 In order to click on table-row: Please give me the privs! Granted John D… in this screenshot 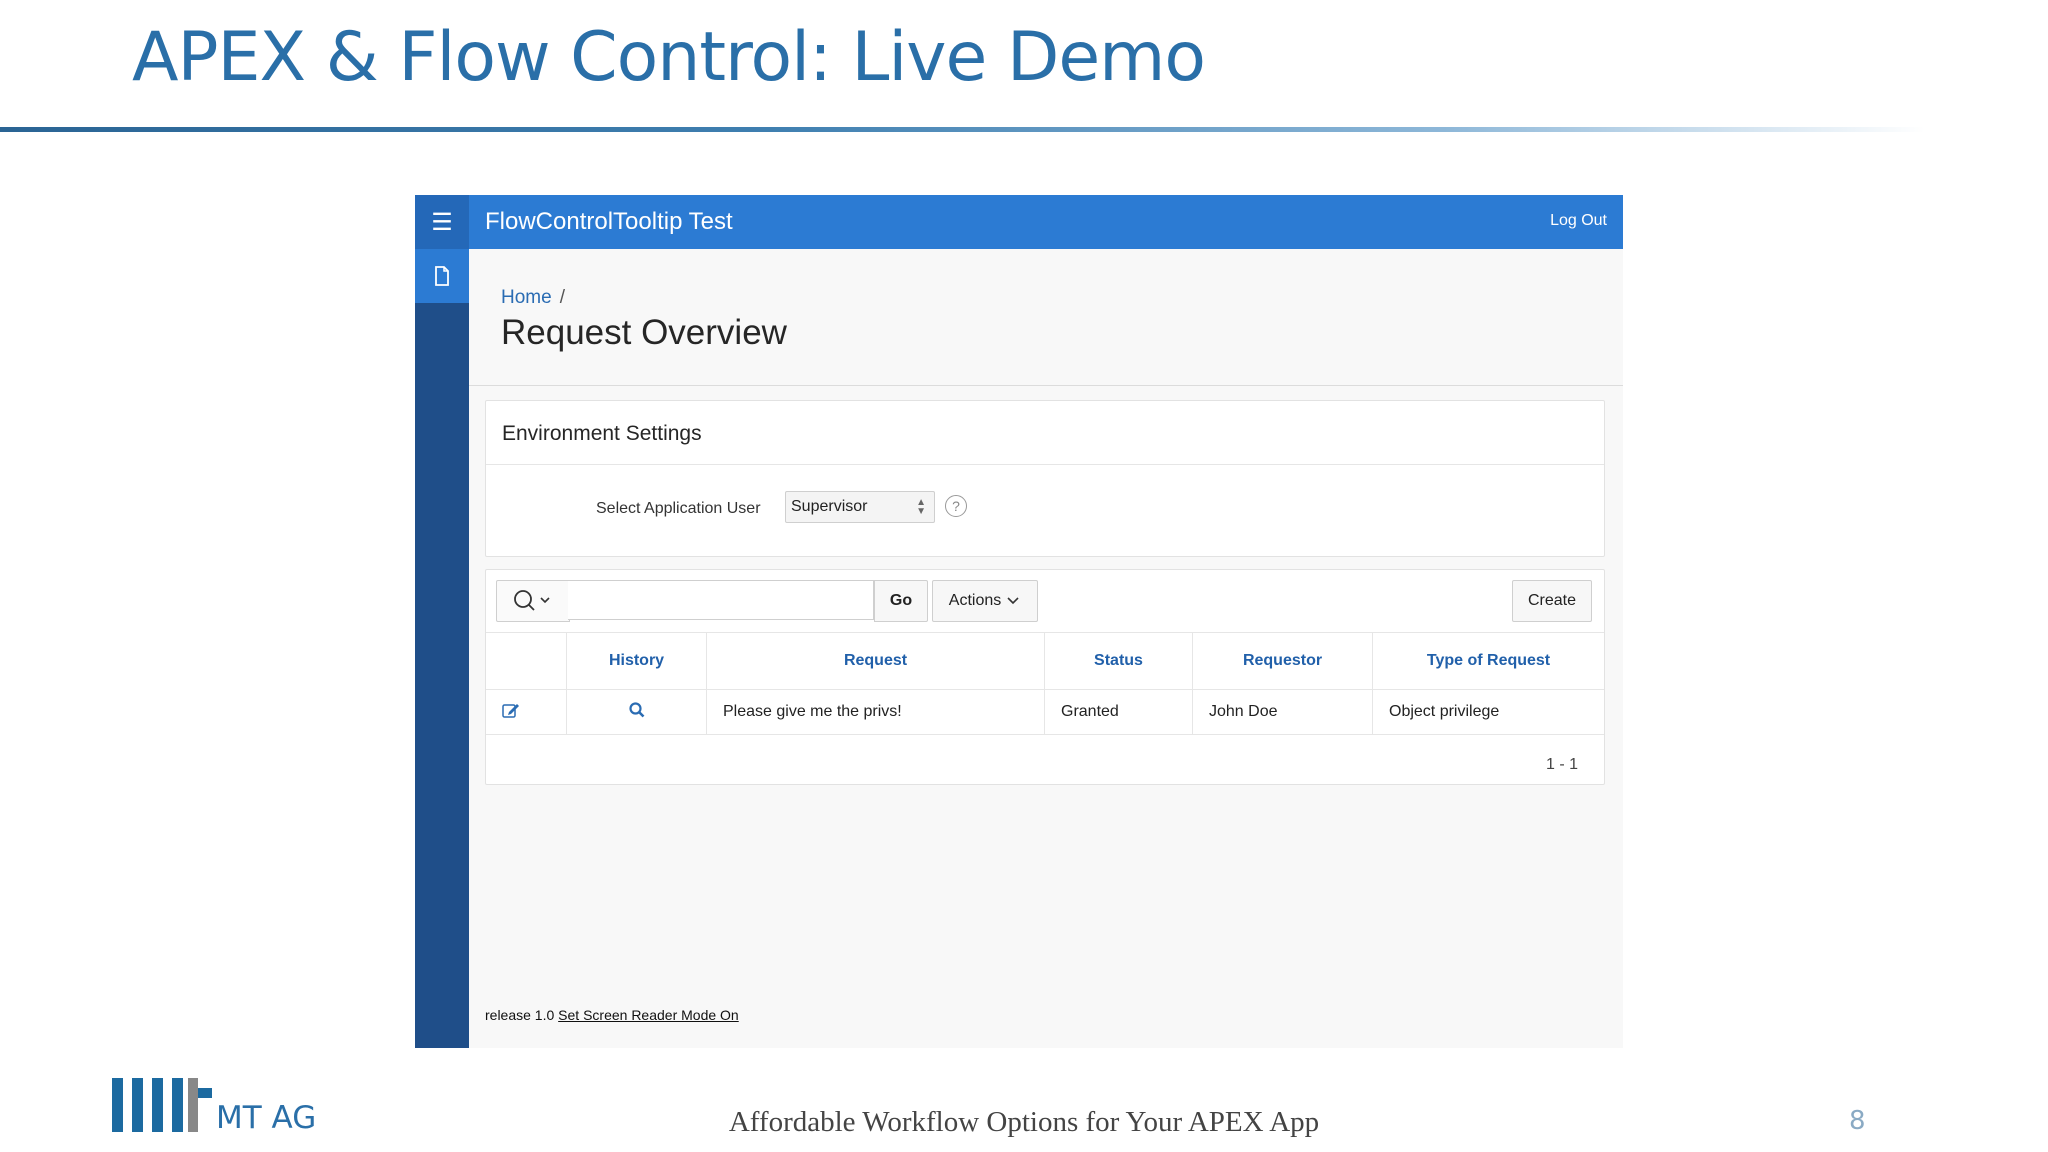, I will do `click(1045, 712)`.